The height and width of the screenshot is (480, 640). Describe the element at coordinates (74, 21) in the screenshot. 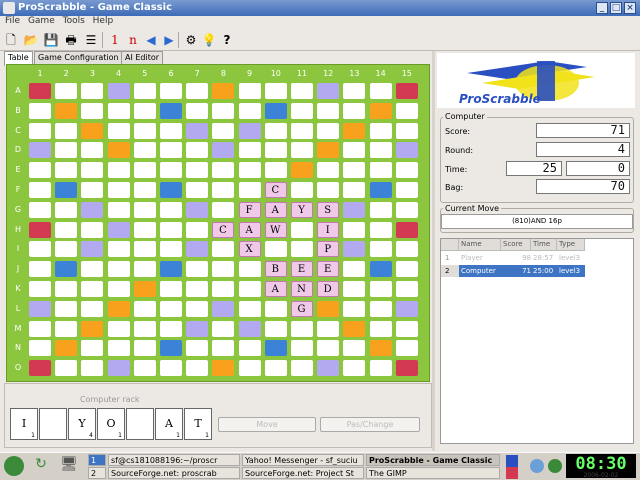

I see `menu-tools: Tools` at that location.